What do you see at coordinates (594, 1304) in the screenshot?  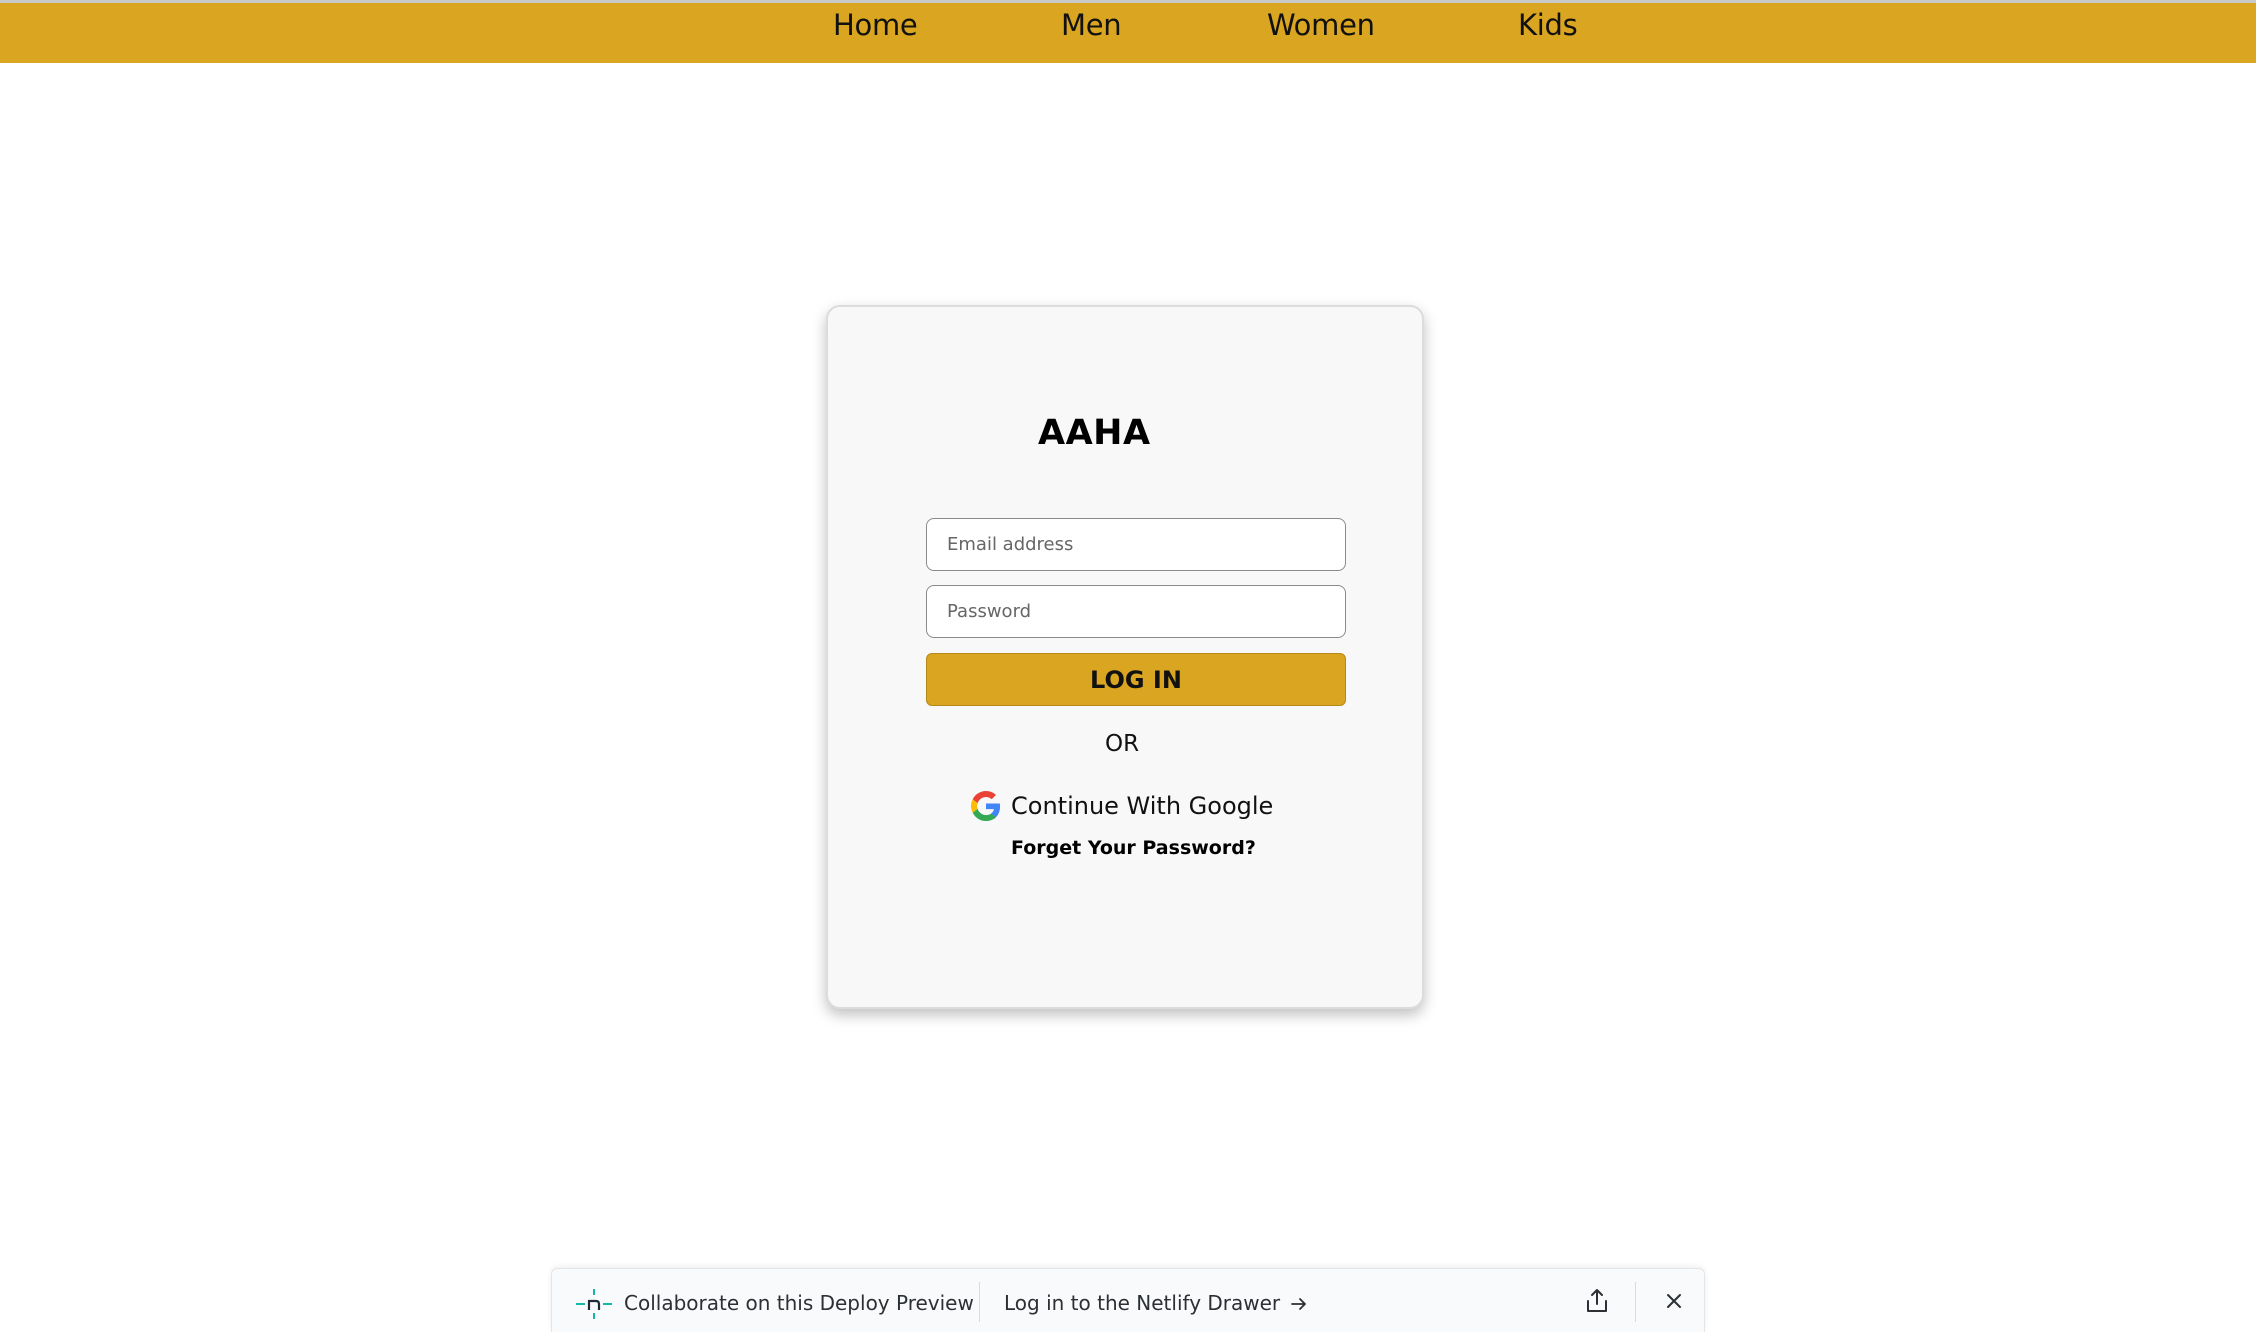 I see `netlify-icon` at bounding box center [594, 1304].